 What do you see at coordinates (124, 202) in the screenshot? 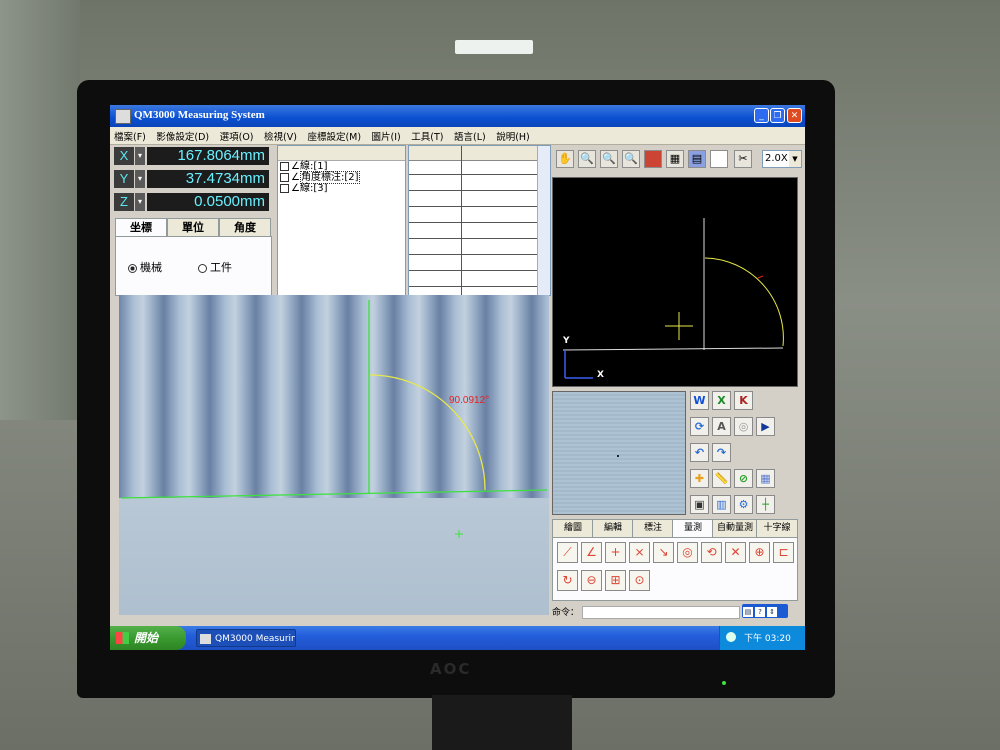
I see `z-axis-label: Z` at bounding box center [124, 202].